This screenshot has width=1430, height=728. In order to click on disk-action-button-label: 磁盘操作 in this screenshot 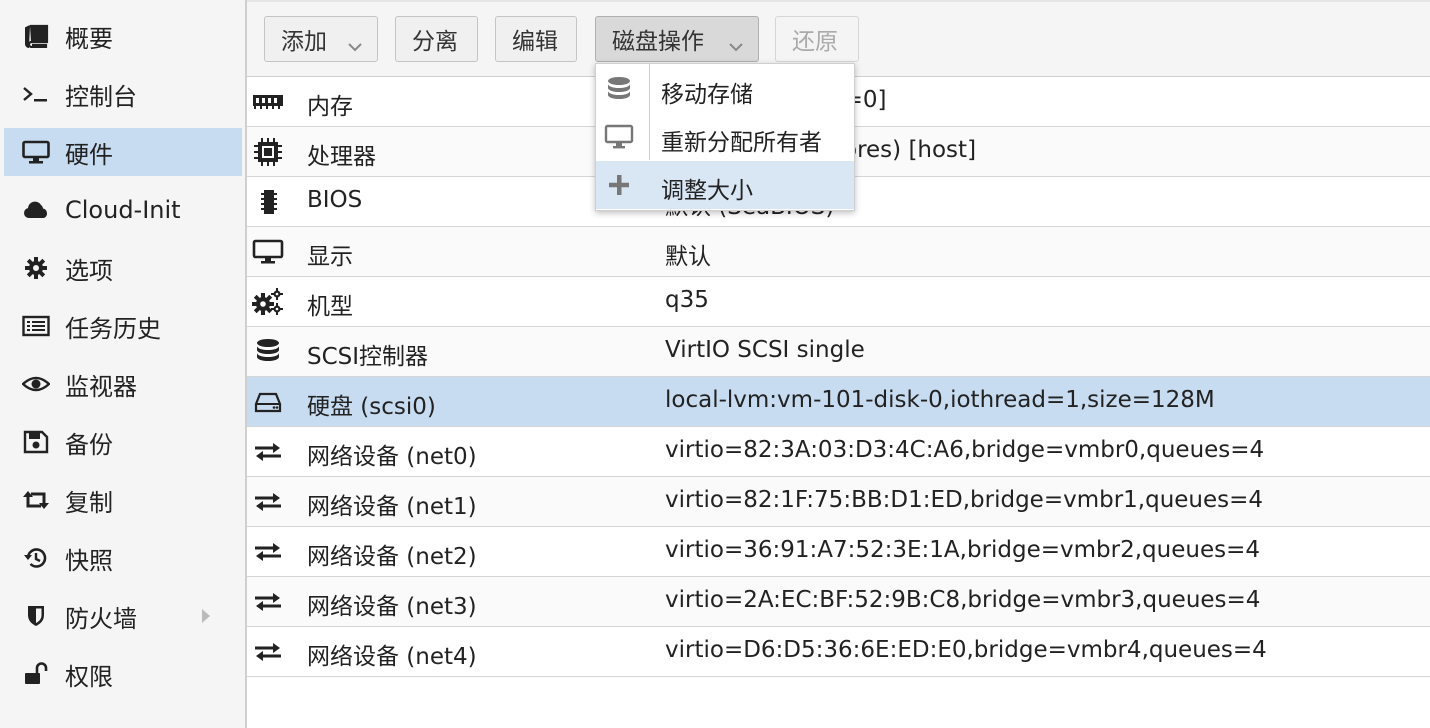, I will do `click(658, 42)`.